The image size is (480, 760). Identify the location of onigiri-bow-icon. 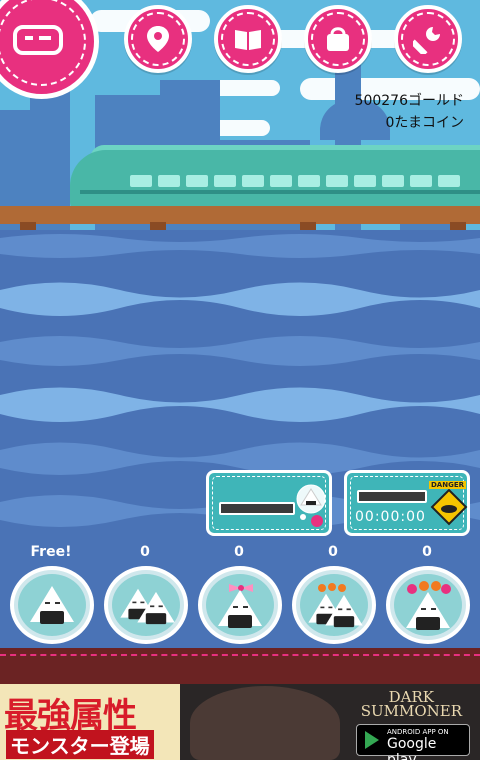
(240, 605).